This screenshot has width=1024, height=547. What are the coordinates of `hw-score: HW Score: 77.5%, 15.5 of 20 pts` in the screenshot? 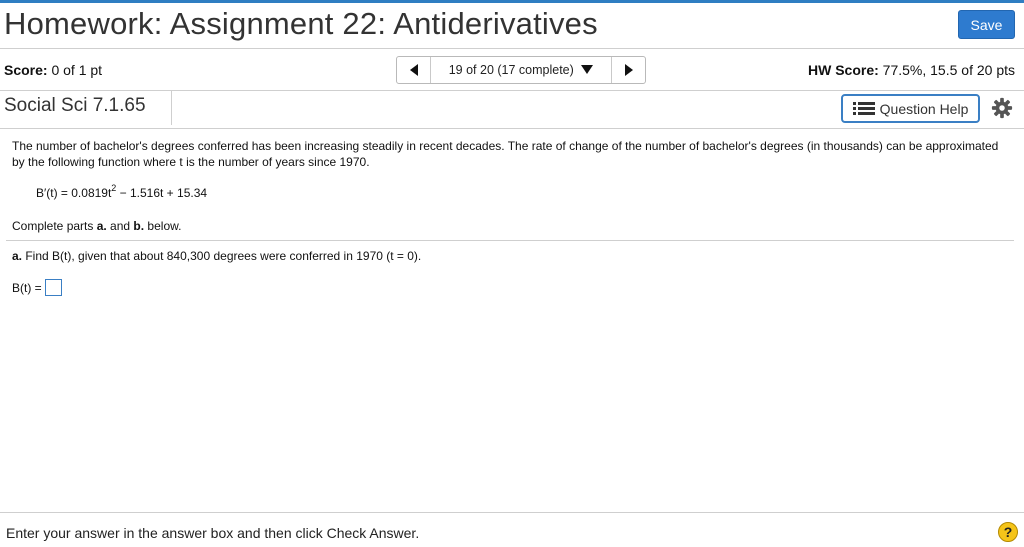 It's located at (911, 70).